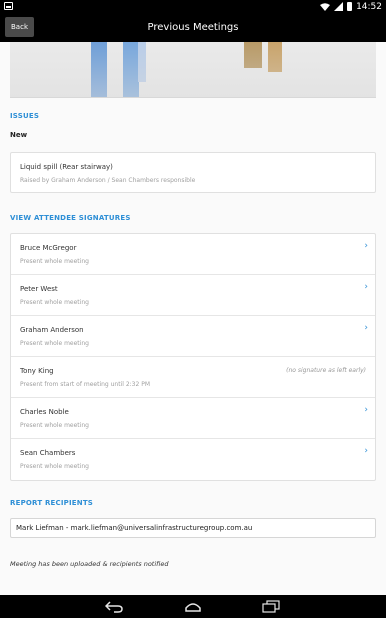  Describe the element at coordinates (193, 6) in the screenshot. I see `status-bar: 14:52` at that location.